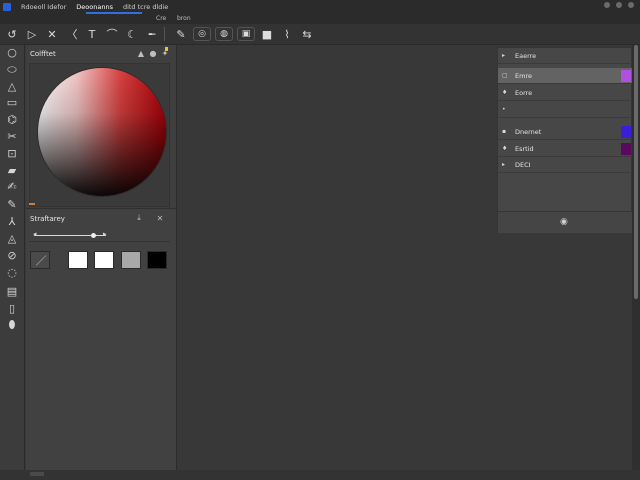  Describe the element at coordinates (12, 70) in the screenshot. I see `ellipse-select-icon: ⬭` at that location.